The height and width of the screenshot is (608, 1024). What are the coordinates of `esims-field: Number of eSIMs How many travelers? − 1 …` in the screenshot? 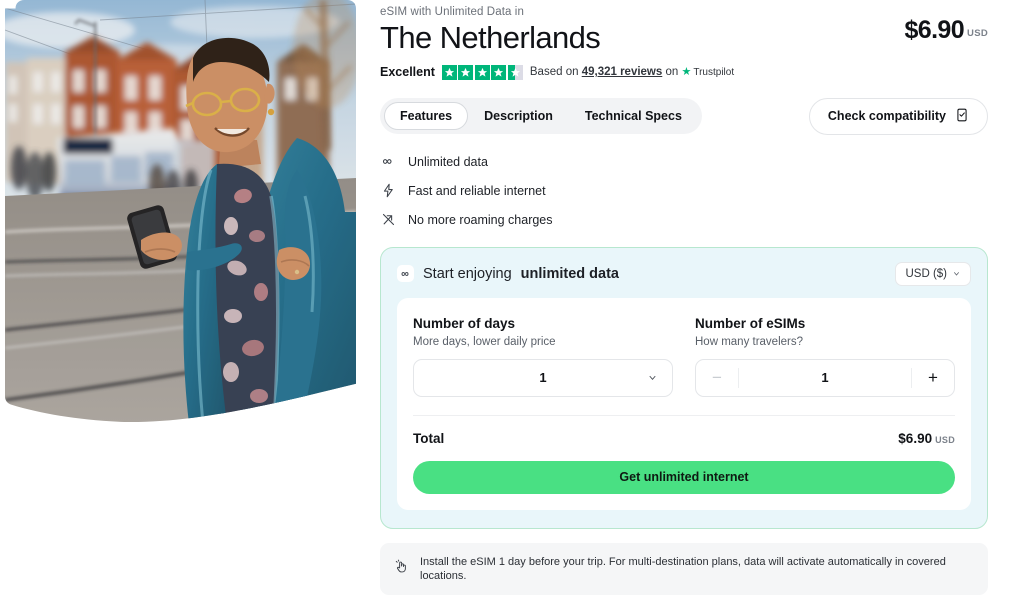 It's located at (825, 356).